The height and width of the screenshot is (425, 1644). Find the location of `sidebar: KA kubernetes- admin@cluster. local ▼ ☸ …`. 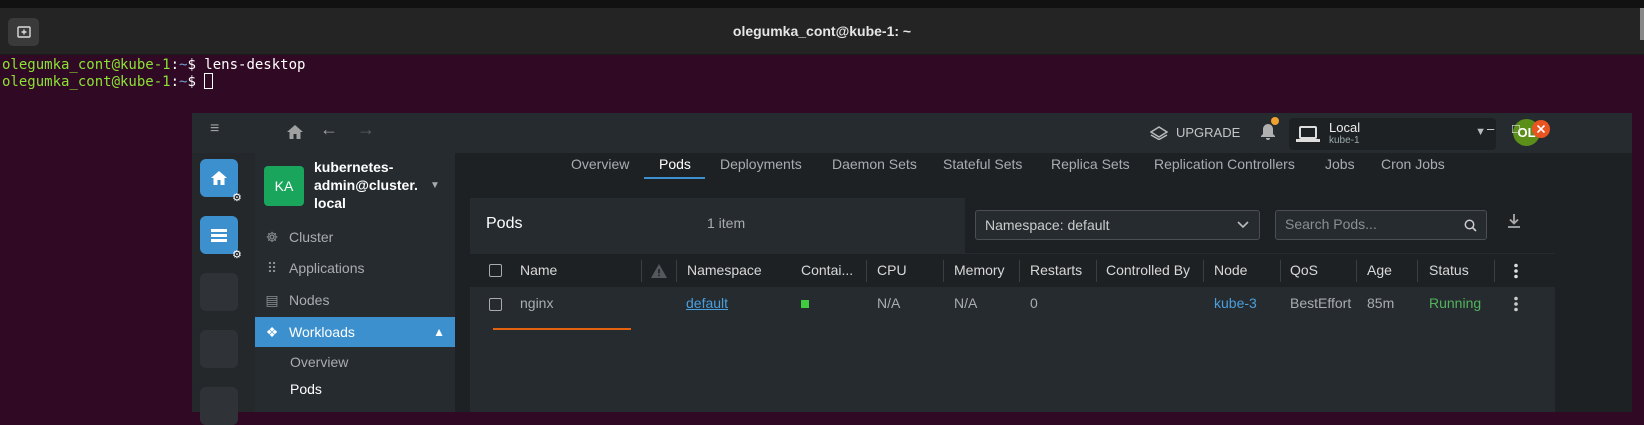

sidebar: KA kubernetes- admin@cluster. local ▼ ☸ … is located at coordinates (355, 282).